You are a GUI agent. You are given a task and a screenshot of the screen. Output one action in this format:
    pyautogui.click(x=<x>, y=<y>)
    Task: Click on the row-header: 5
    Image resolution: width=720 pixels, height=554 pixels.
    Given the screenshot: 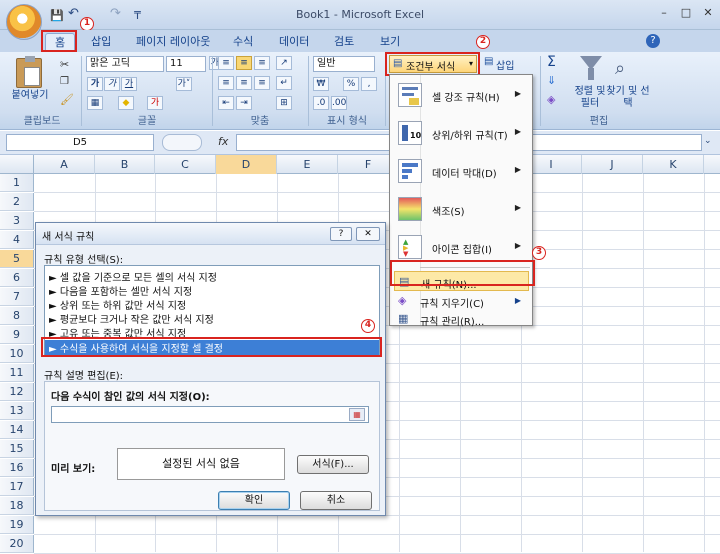 What is the action you would take?
    pyautogui.click(x=17, y=259)
    